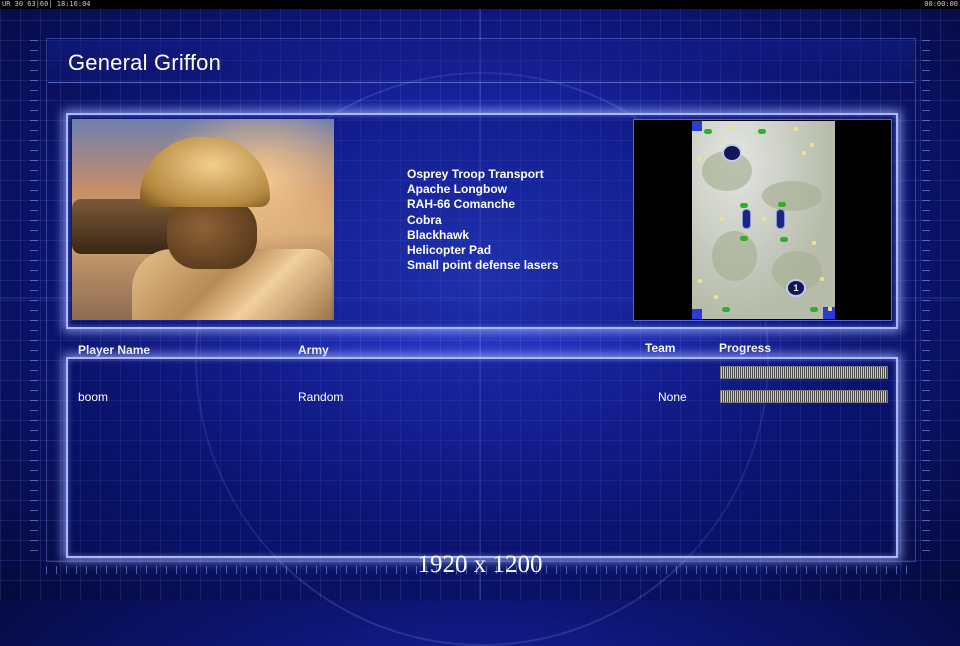 The image size is (960, 646). I want to click on minimap: 1, so click(762, 220).